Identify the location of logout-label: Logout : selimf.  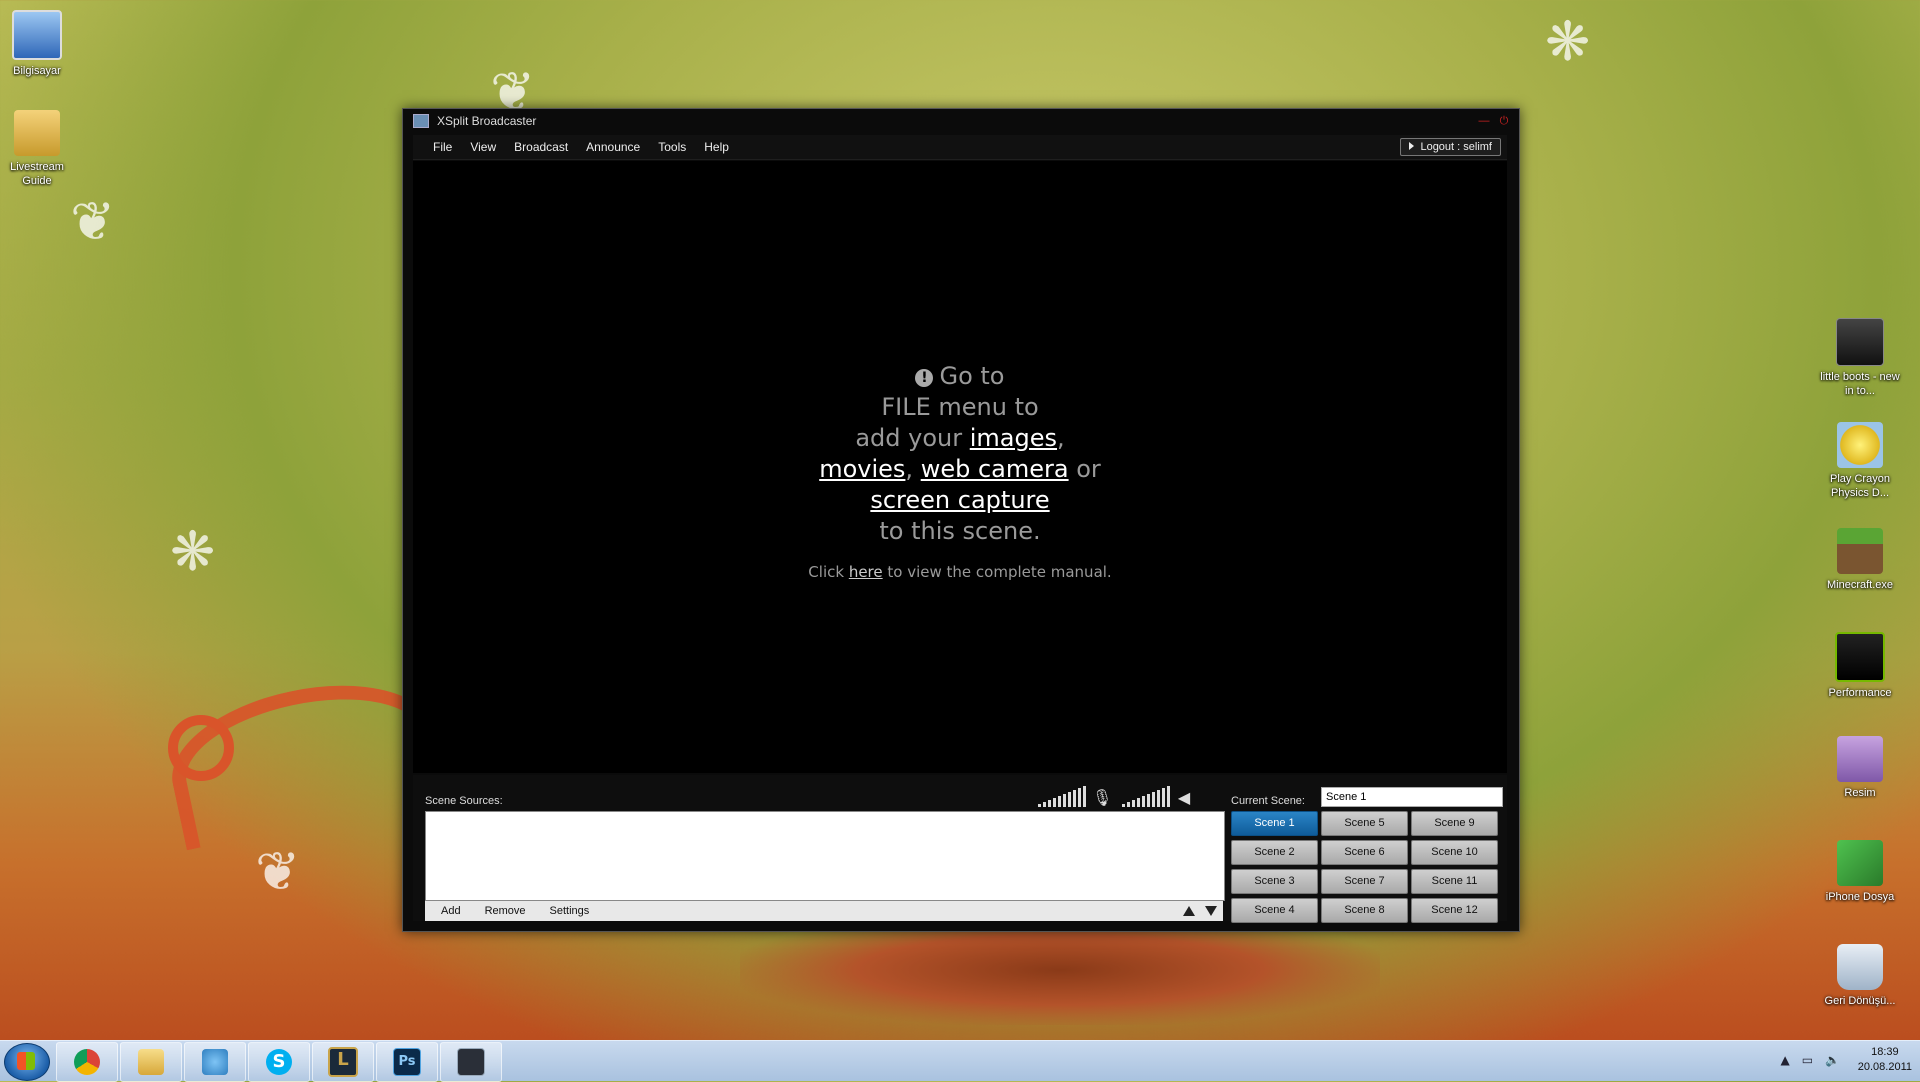
(1456, 147).